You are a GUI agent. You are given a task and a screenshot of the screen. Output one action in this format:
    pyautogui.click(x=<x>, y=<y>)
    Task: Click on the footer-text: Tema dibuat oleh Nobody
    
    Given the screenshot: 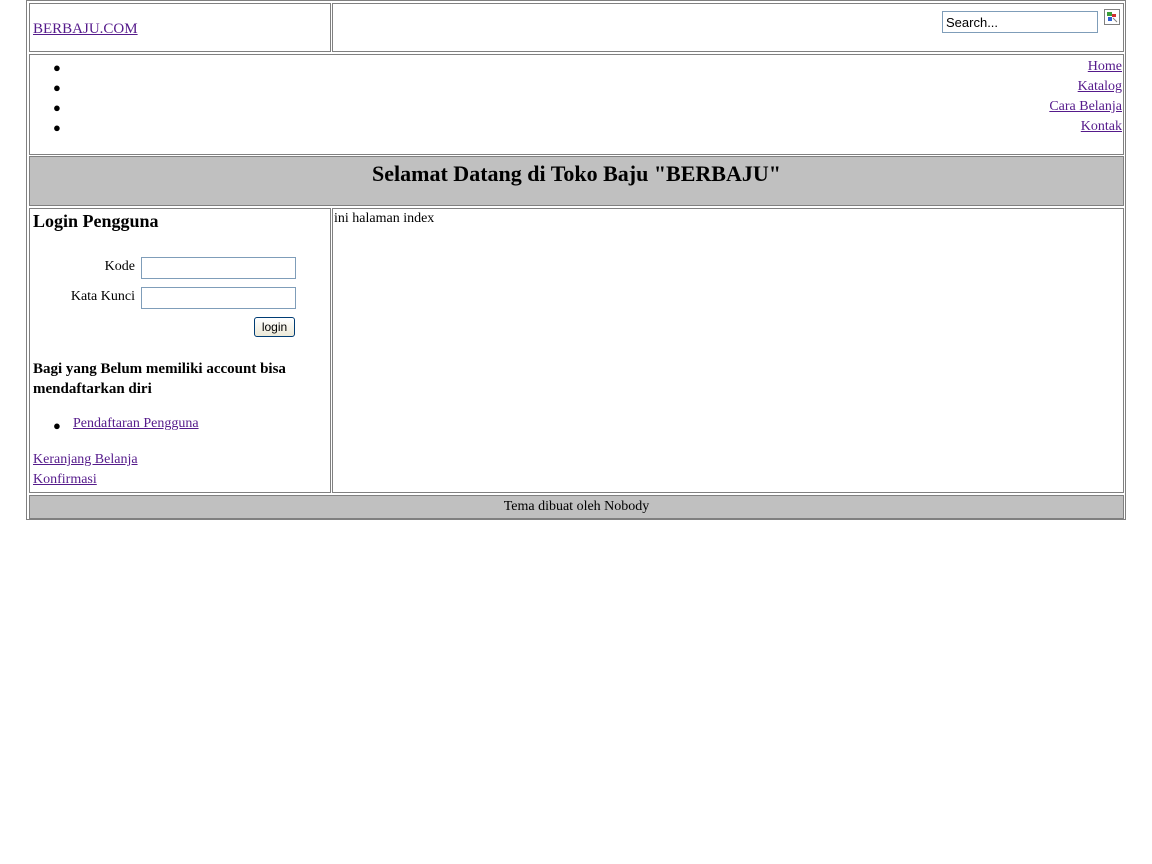 What is the action you would take?
    pyautogui.click(x=576, y=506)
    